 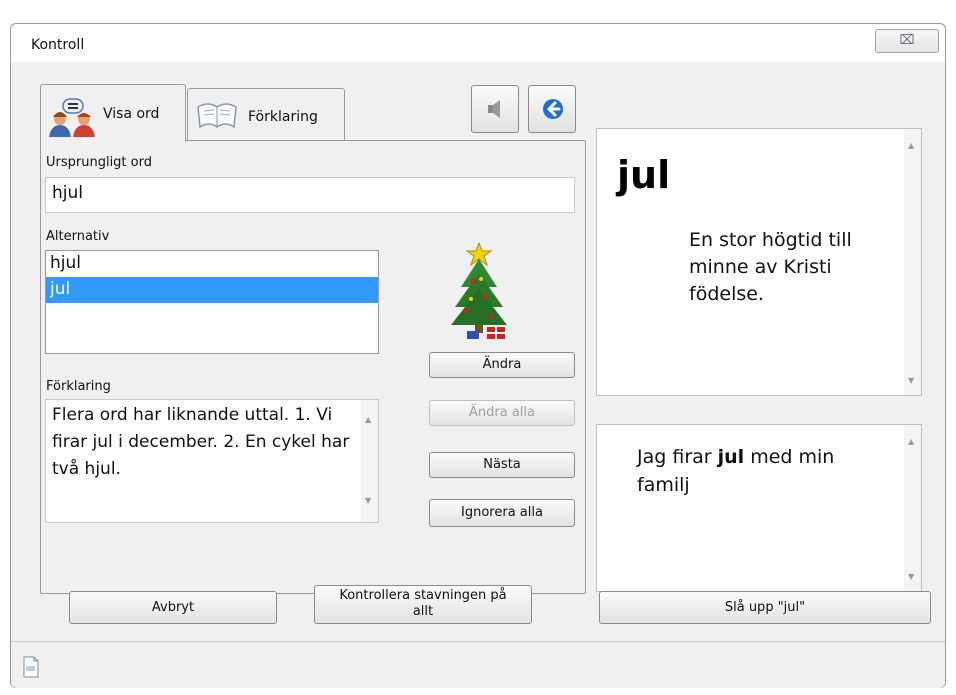 What do you see at coordinates (759, 508) in the screenshot?
I see `example-box: Jag firar jul med min familj ▲ ▼` at bounding box center [759, 508].